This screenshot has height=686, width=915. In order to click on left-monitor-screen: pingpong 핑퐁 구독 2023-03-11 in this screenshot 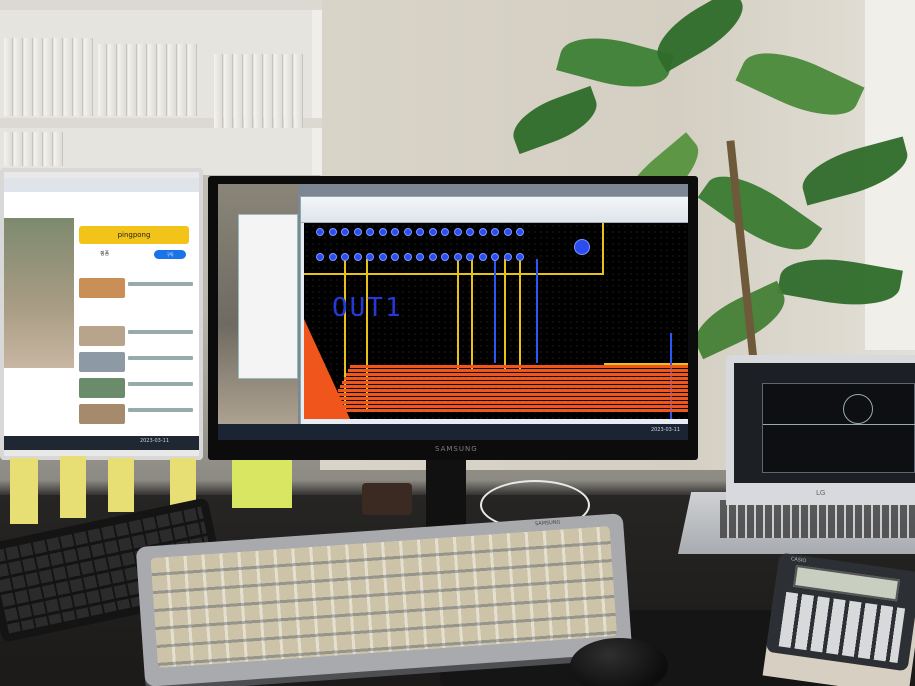, I will do `click(101, 314)`.